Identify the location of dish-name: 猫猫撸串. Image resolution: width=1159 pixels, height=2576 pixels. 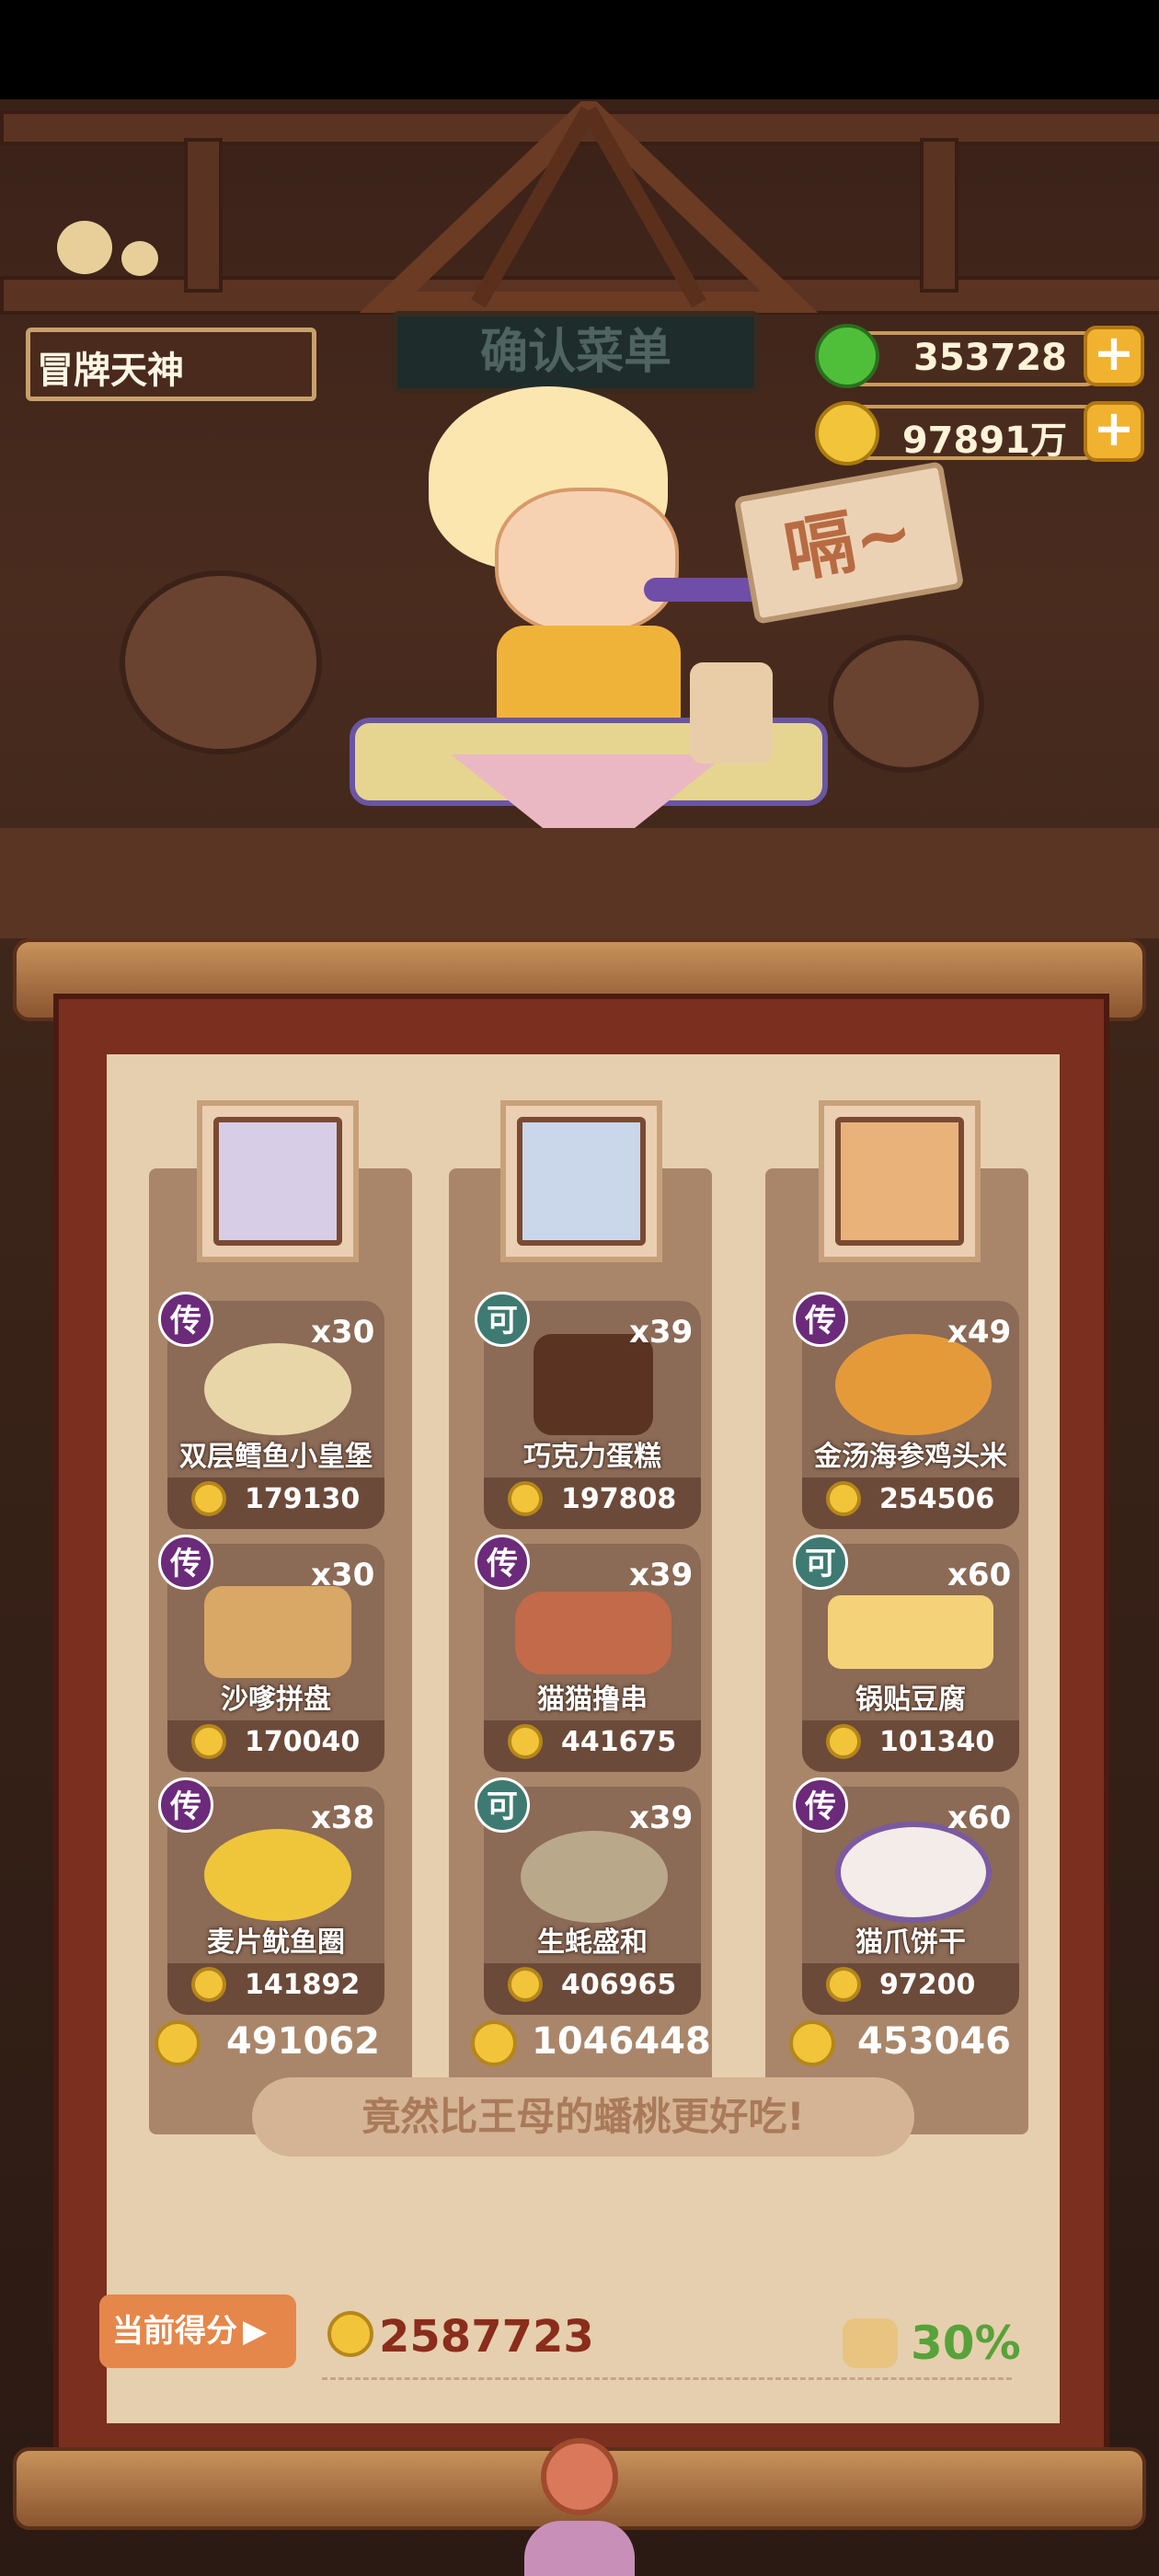
(592, 1700).